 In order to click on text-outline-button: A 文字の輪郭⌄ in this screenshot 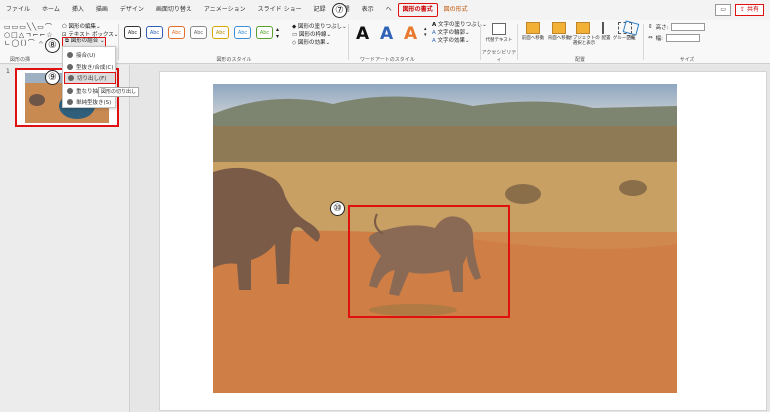, I will do `click(451, 32)`.